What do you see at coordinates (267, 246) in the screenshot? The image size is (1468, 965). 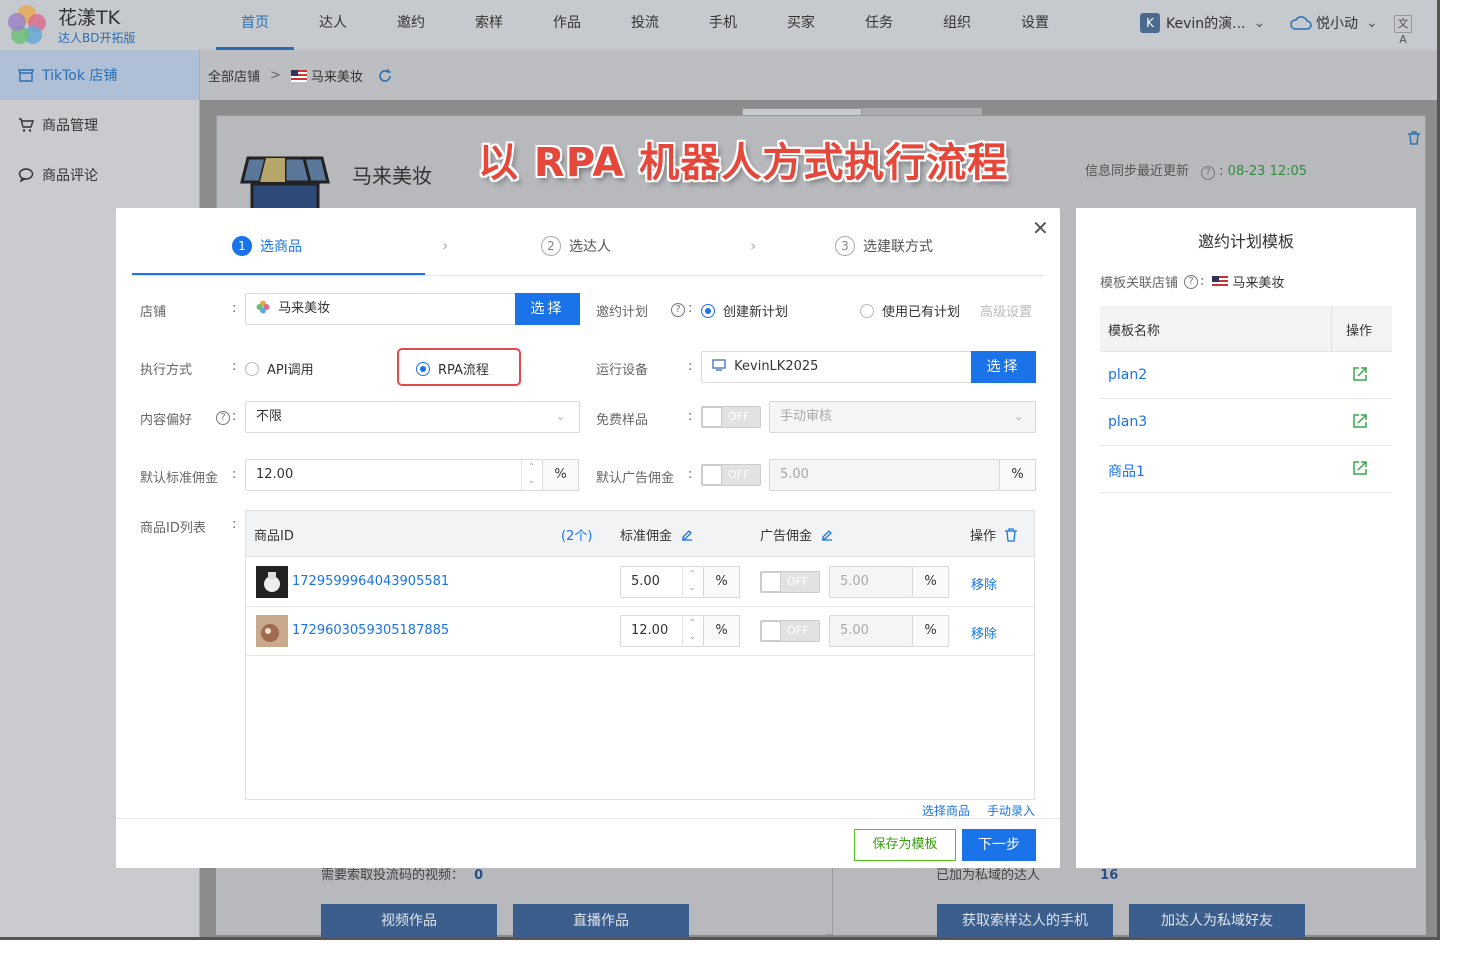 I see `step-select-products: 1 选商品` at bounding box center [267, 246].